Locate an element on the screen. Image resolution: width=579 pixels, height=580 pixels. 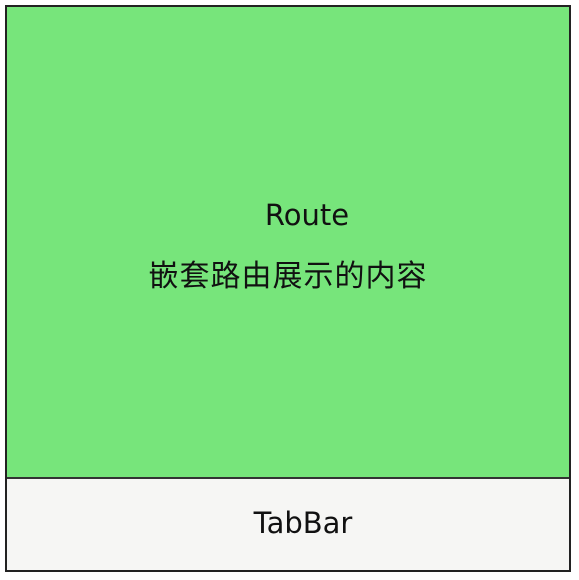
route-title: Route is located at coordinates (307, 215).